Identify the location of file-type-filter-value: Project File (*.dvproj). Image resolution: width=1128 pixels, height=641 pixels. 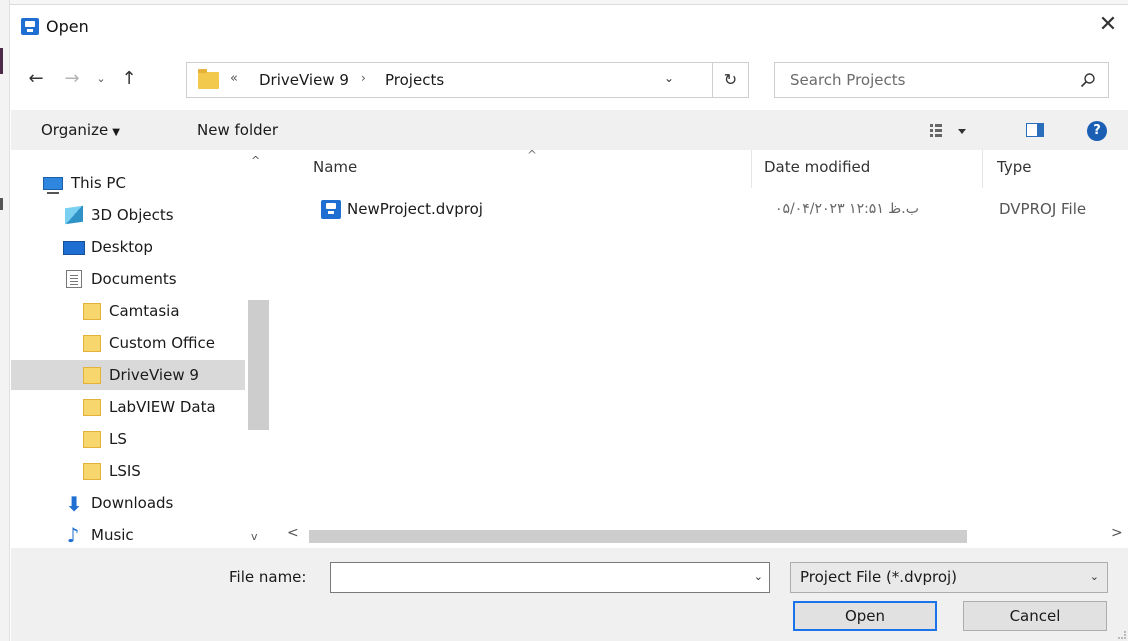
(879, 577).